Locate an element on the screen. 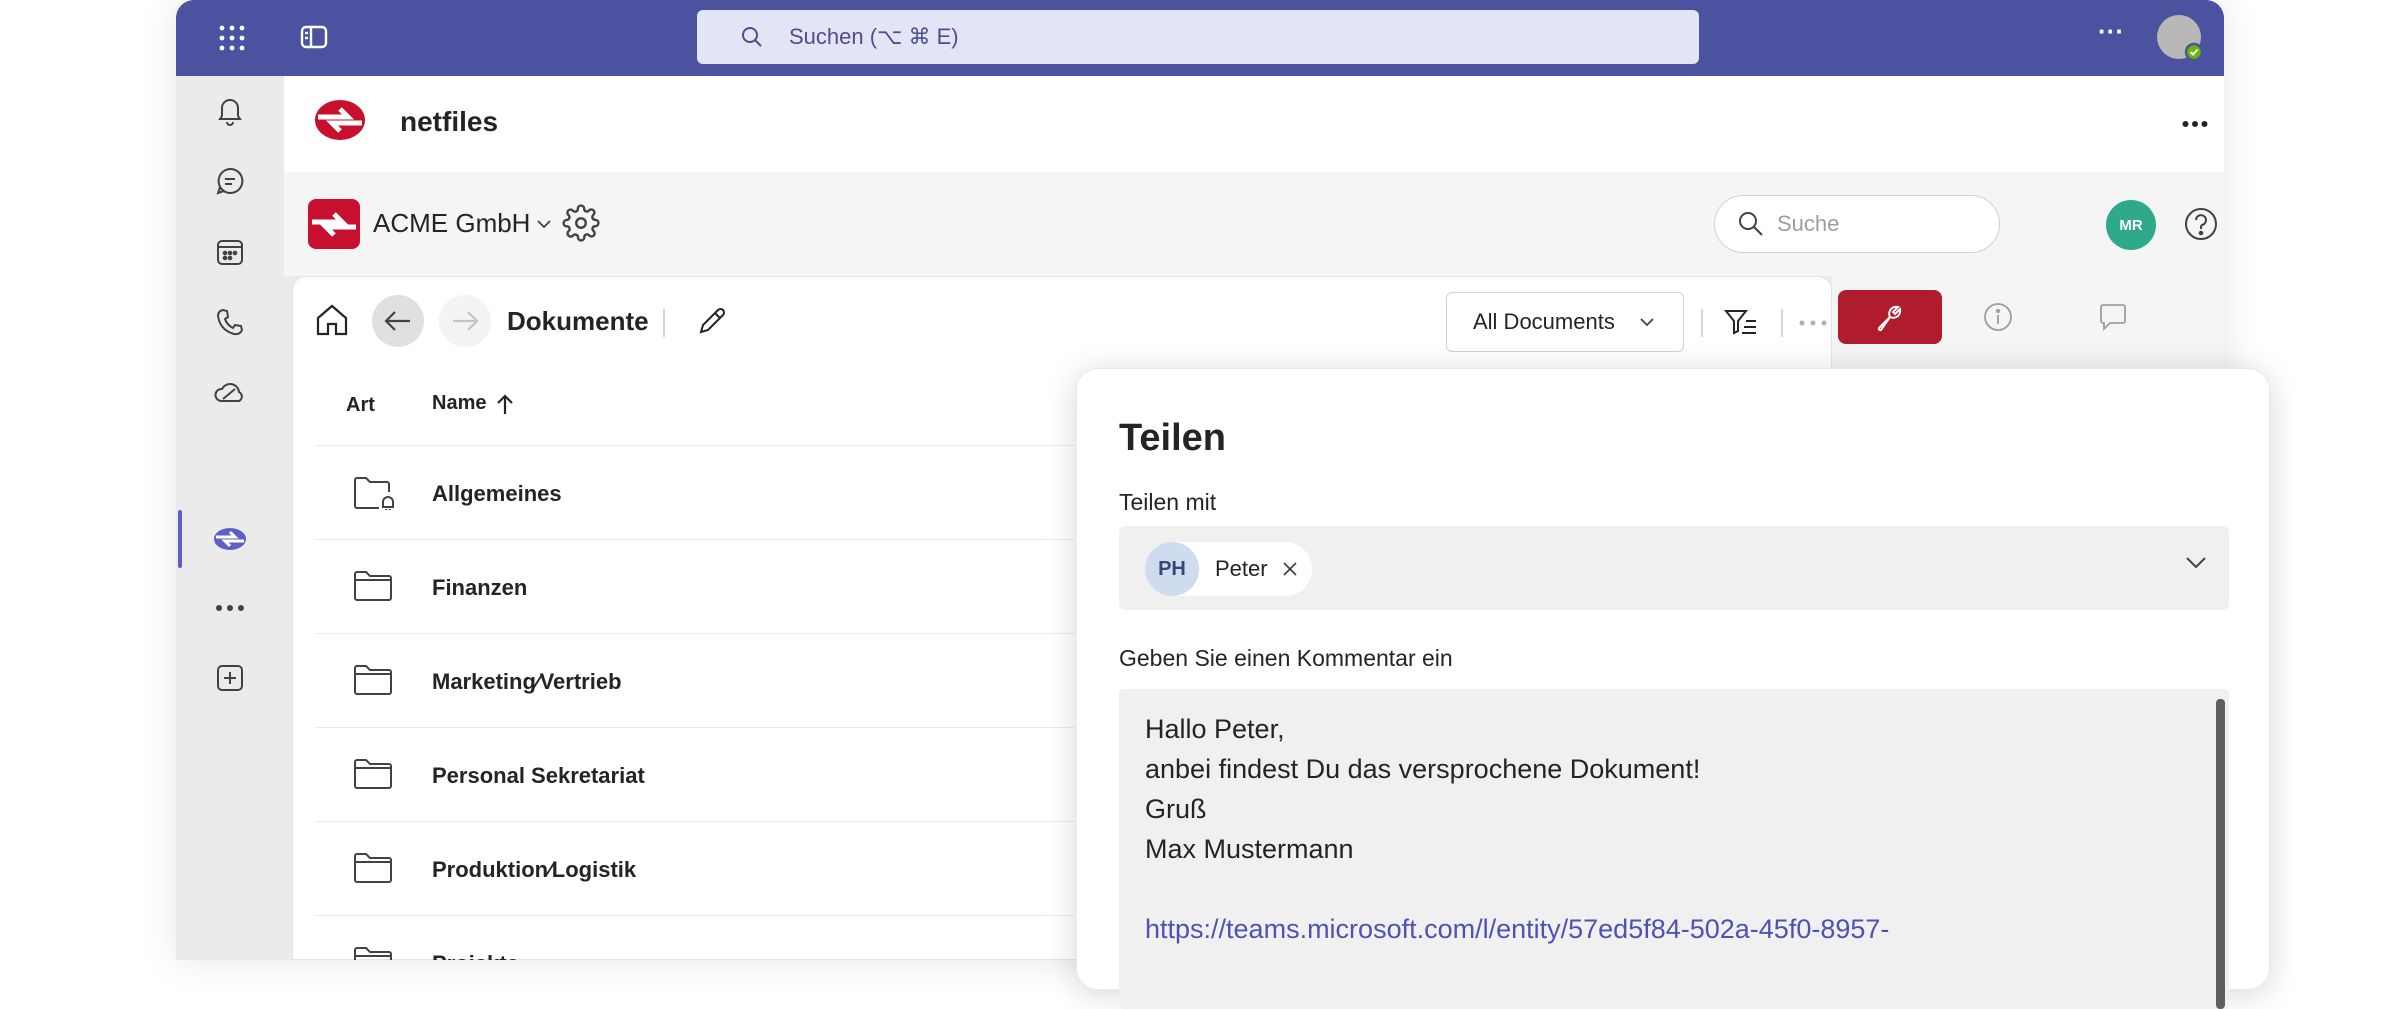 The image size is (2400, 1009). share-with-picker: PH Peter is located at coordinates (1674, 568).